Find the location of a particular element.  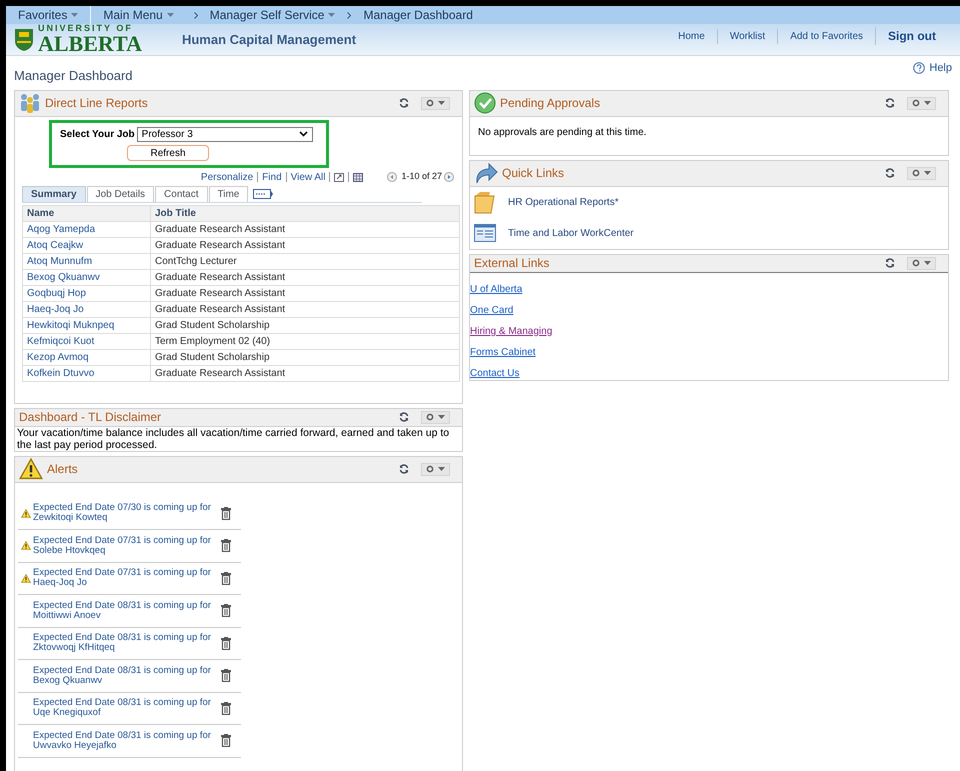

breadcrumb-link: Manager Self Service is located at coordinates (273, 15).